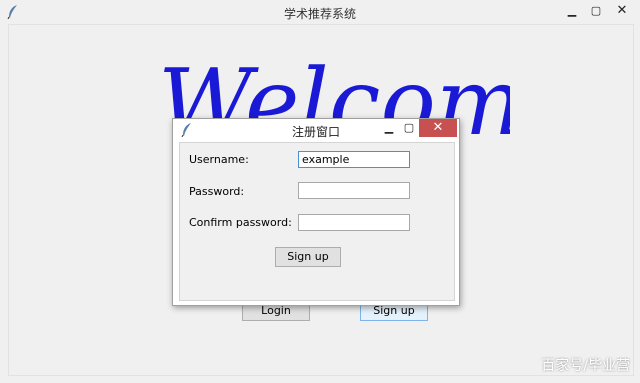  What do you see at coordinates (219, 159) in the screenshot?
I see `username-label: Username:` at bounding box center [219, 159].